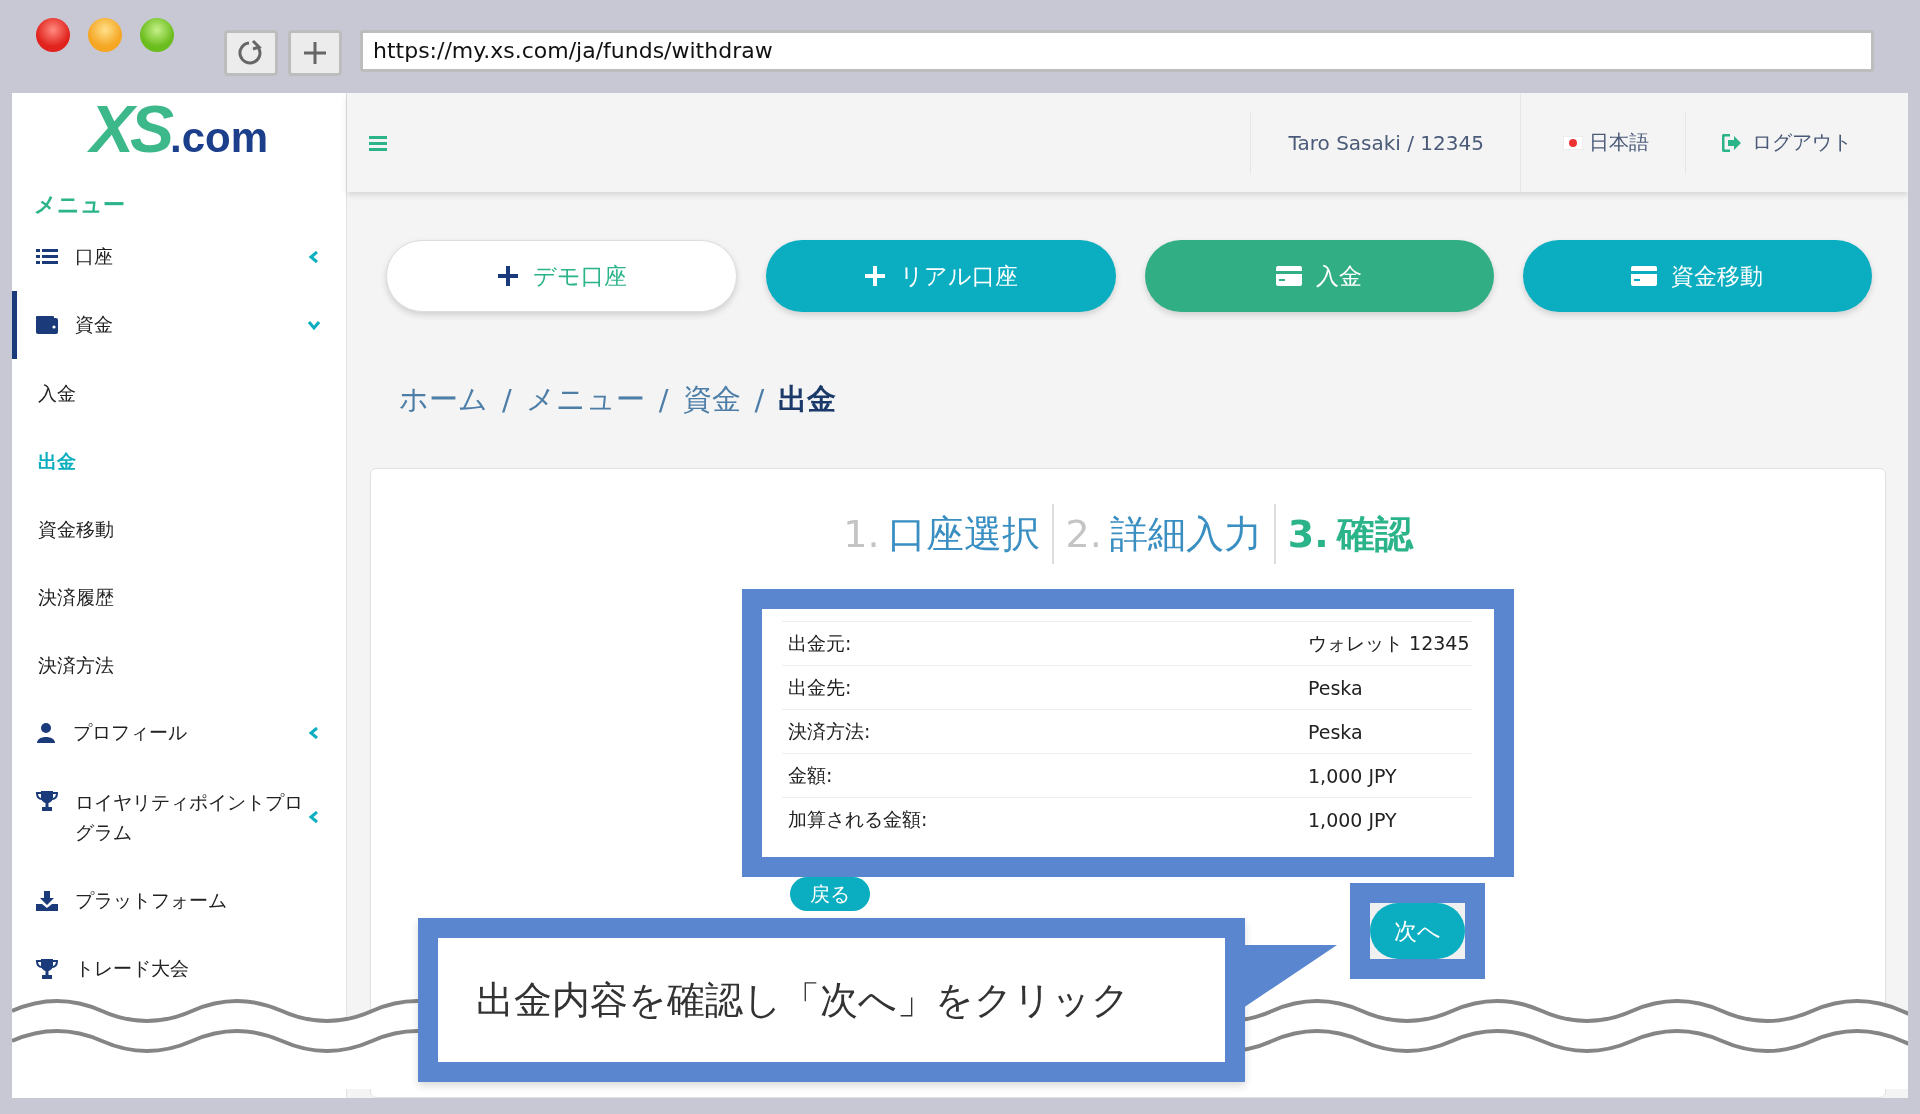 The width and height of the screenshot is (1920, 1114). What do you see at coordinates (46, 733) in the screenshot?
I see `user-icon` at bounding box center [46, 733].